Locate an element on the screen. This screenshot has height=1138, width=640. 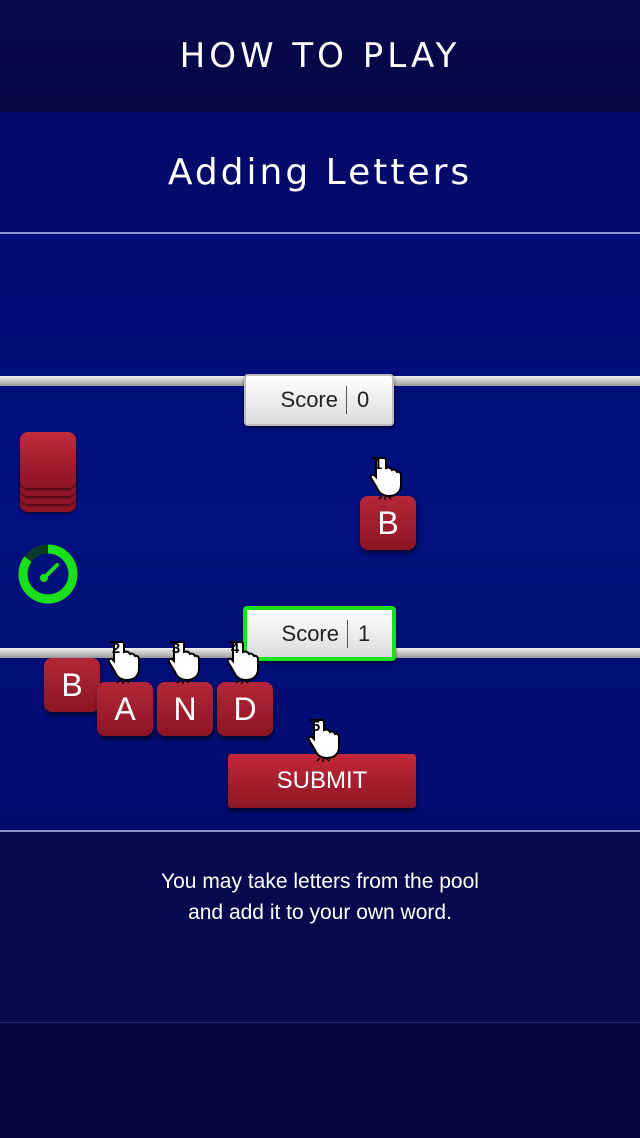
step-number: 2 is located at coordinates (116, 648).